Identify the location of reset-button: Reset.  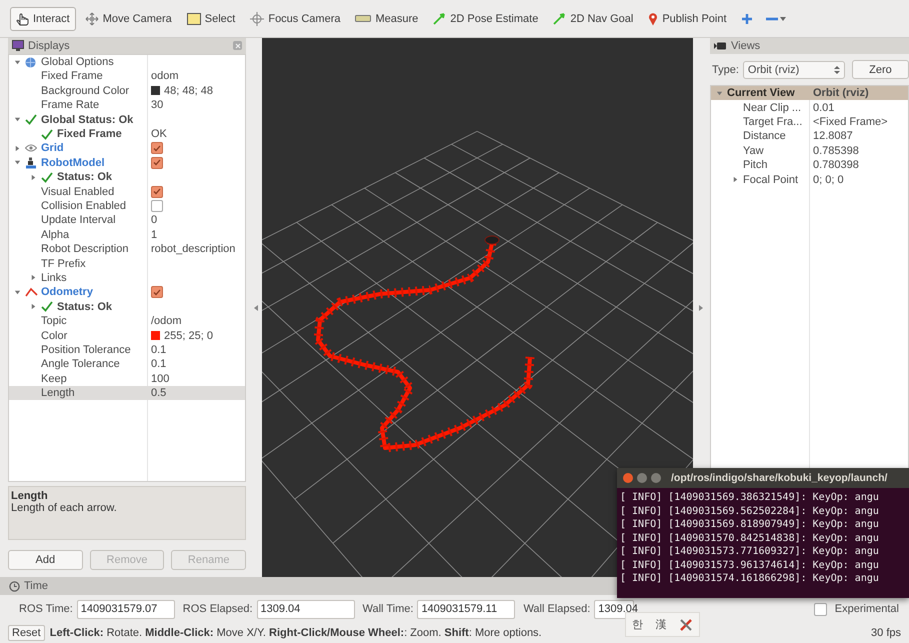
(26, 633).